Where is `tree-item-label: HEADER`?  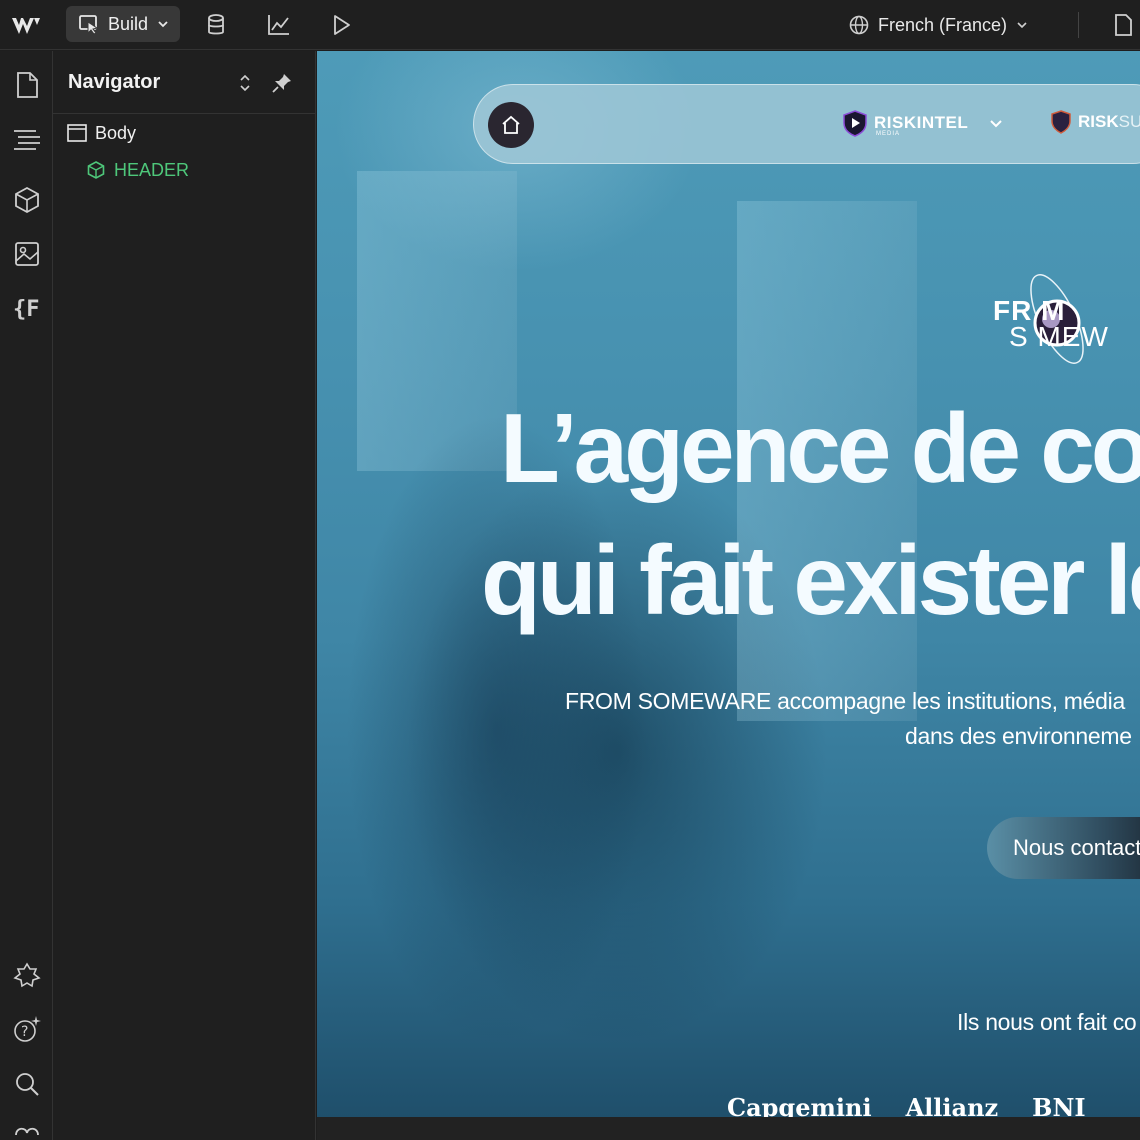
tree-item-label: HEADER is located at coordinates (152, 169).